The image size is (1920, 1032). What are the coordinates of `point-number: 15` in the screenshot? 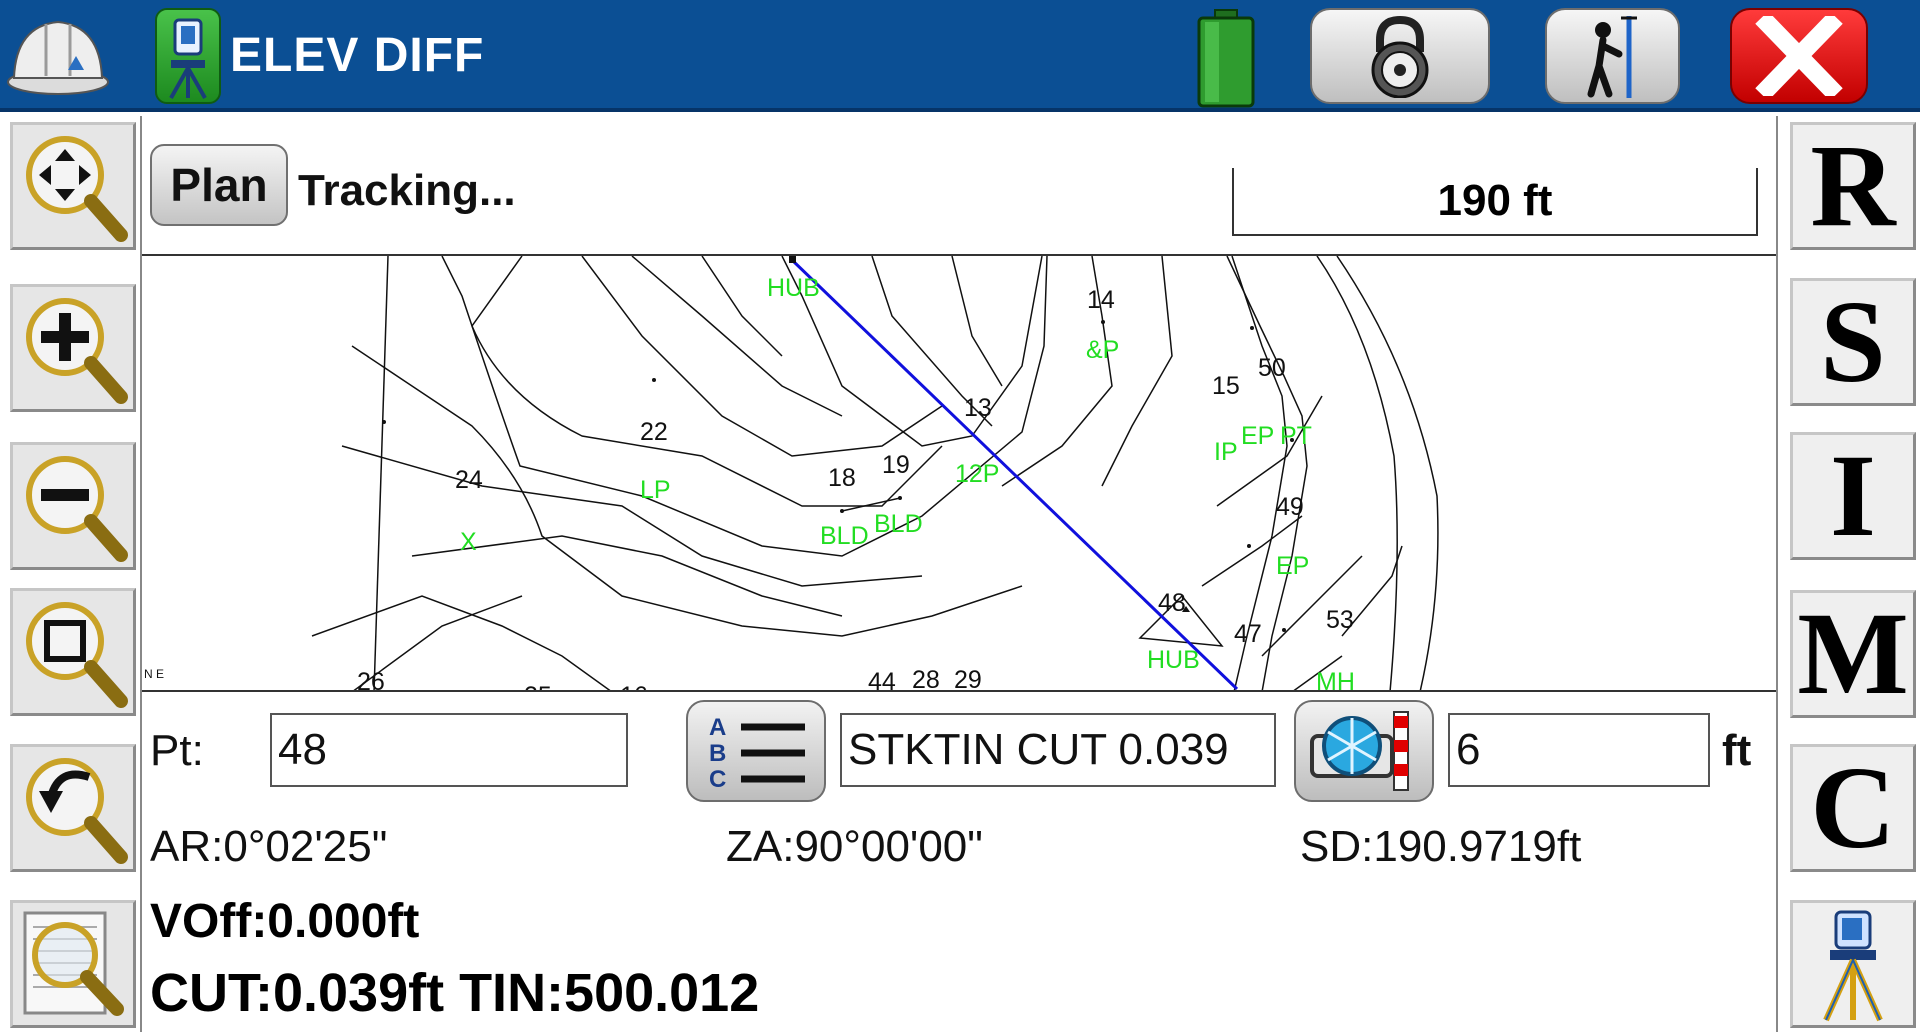 It's located at (1226, 386).